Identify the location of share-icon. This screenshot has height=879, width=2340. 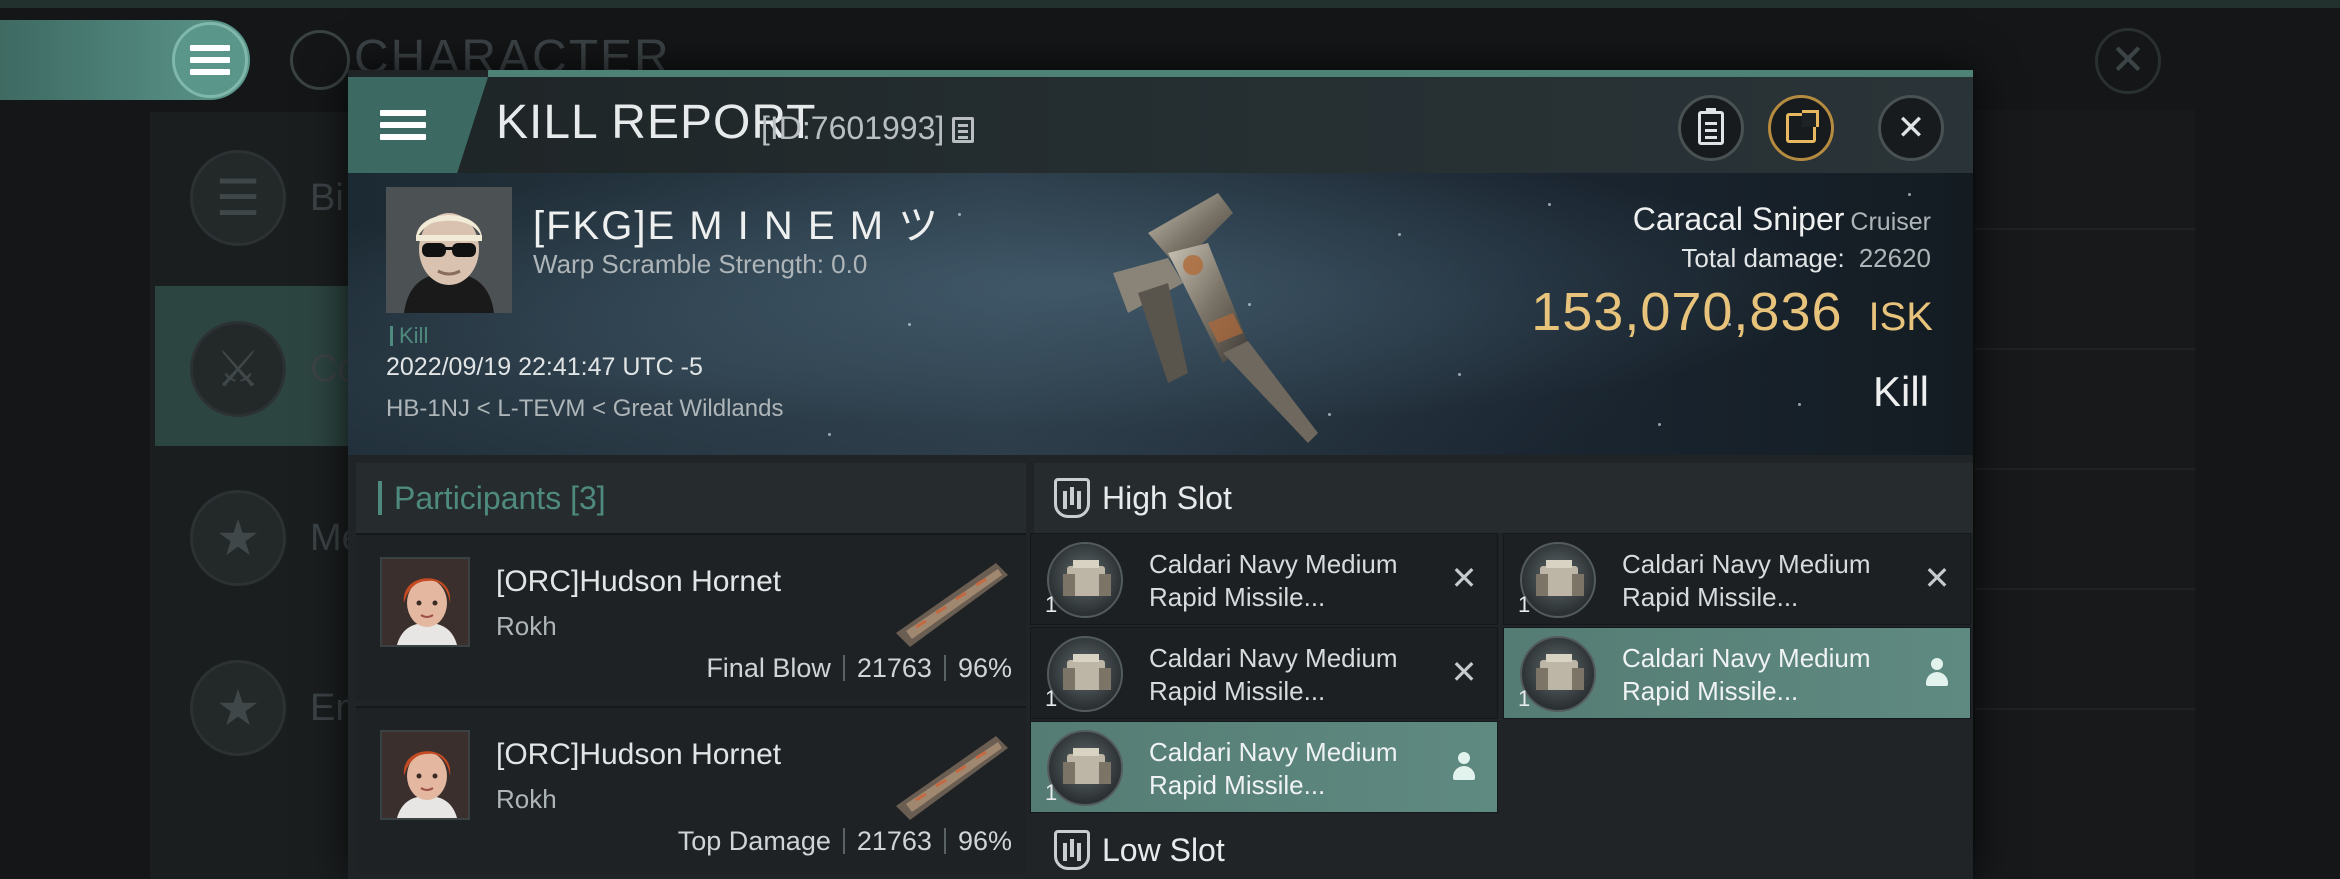
(1802, 126).